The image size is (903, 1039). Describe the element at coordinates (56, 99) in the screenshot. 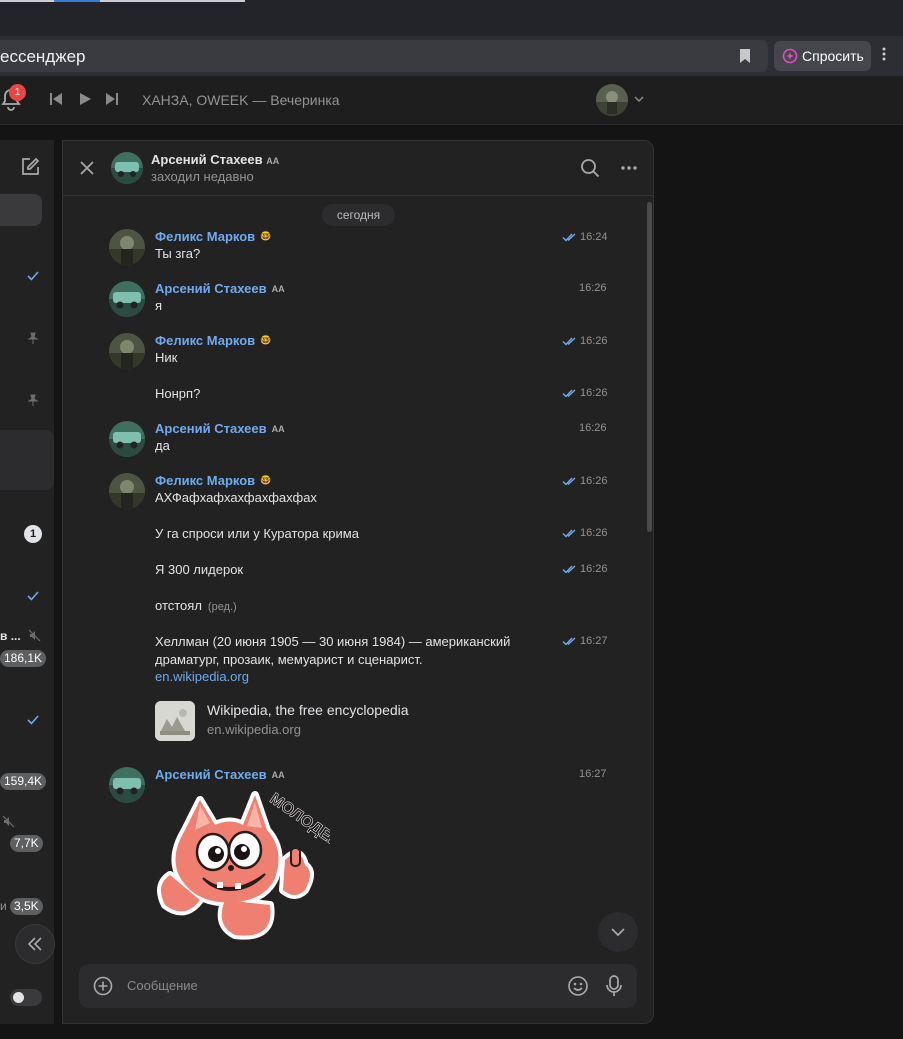

I see `previous-icon` at that location.